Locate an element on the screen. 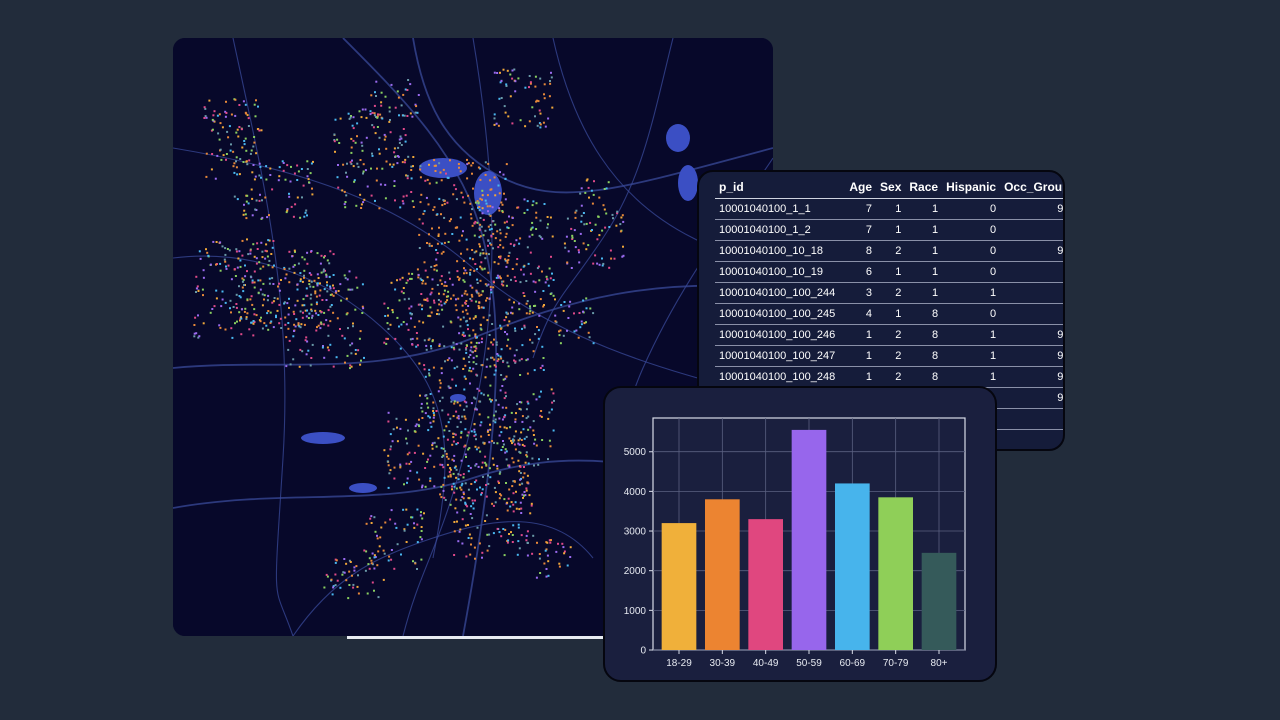 This screenshot has height=720, width=1280. y-tick-label: 0 is located at coordinates (643, 651).